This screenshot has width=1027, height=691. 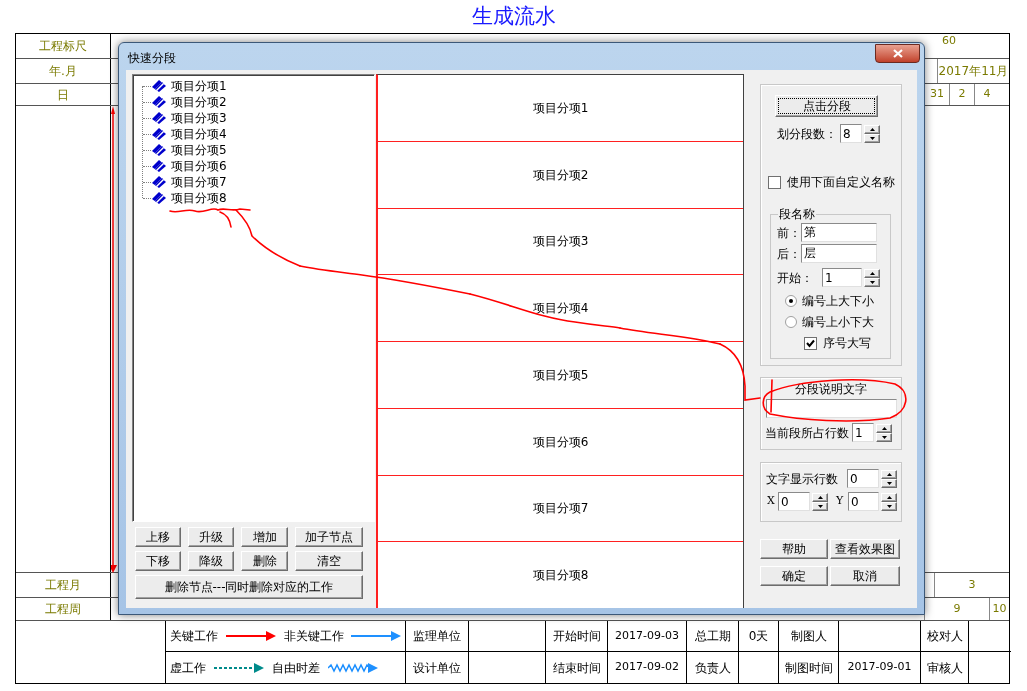 I want to click on segment-row: 项目分项1, so click(x=560, y=108).